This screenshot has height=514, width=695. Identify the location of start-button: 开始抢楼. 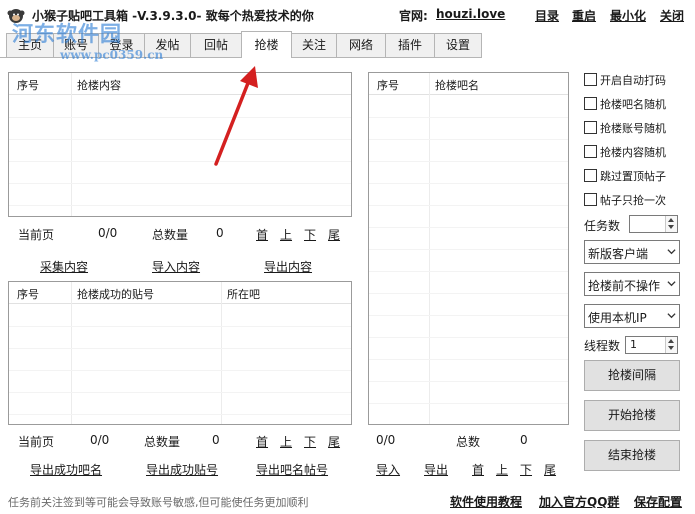
(632, 415).